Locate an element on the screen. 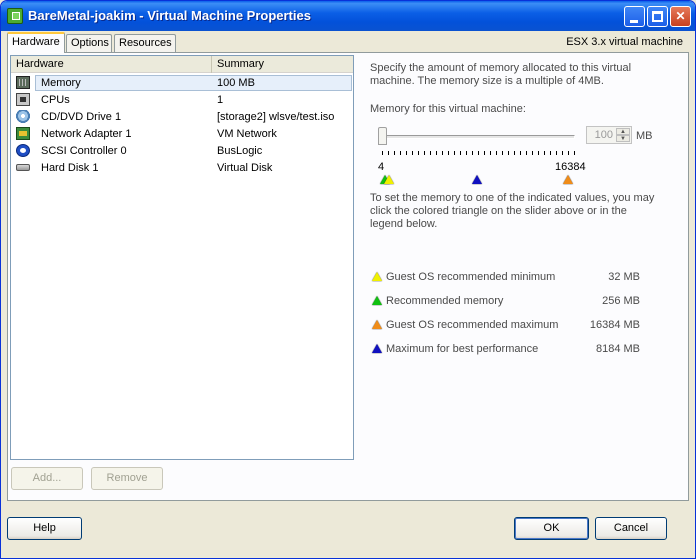 The height and width of the screenshot is (559, 696). close-icon: ✕ is located at coordinates (680, 16).